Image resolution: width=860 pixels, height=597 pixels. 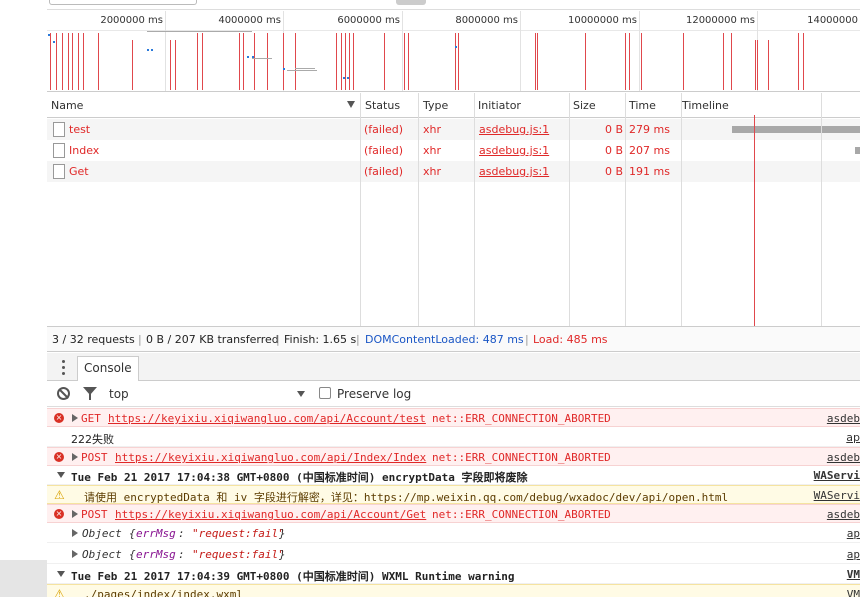 What do you see at coordinates (59, 592) in the screenshot?
I see `warning-icon: ⚠` at bounding box center [59, 592].